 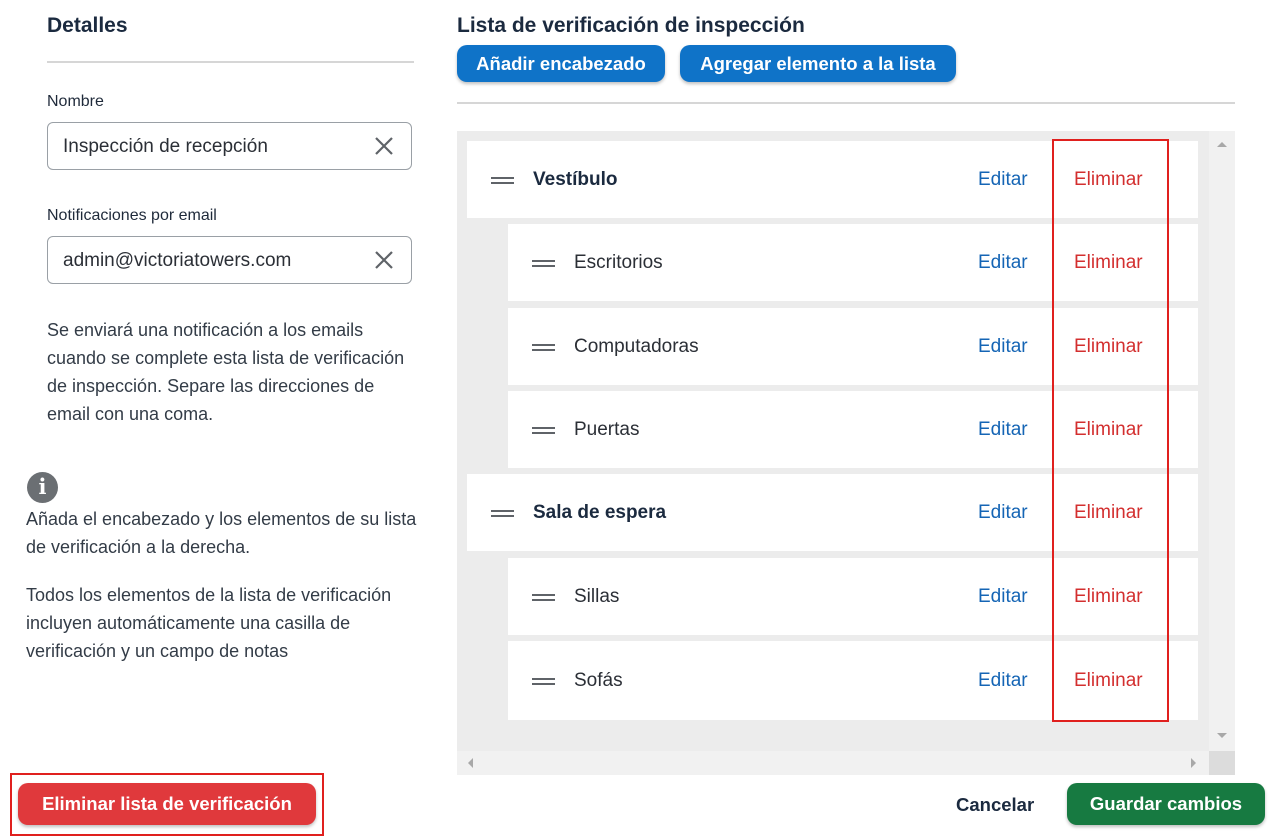 What do you see at coordinates (636, 346) in the screenshot?
I see `list-item-label: Computadoras` at bounding box center [636, 346].